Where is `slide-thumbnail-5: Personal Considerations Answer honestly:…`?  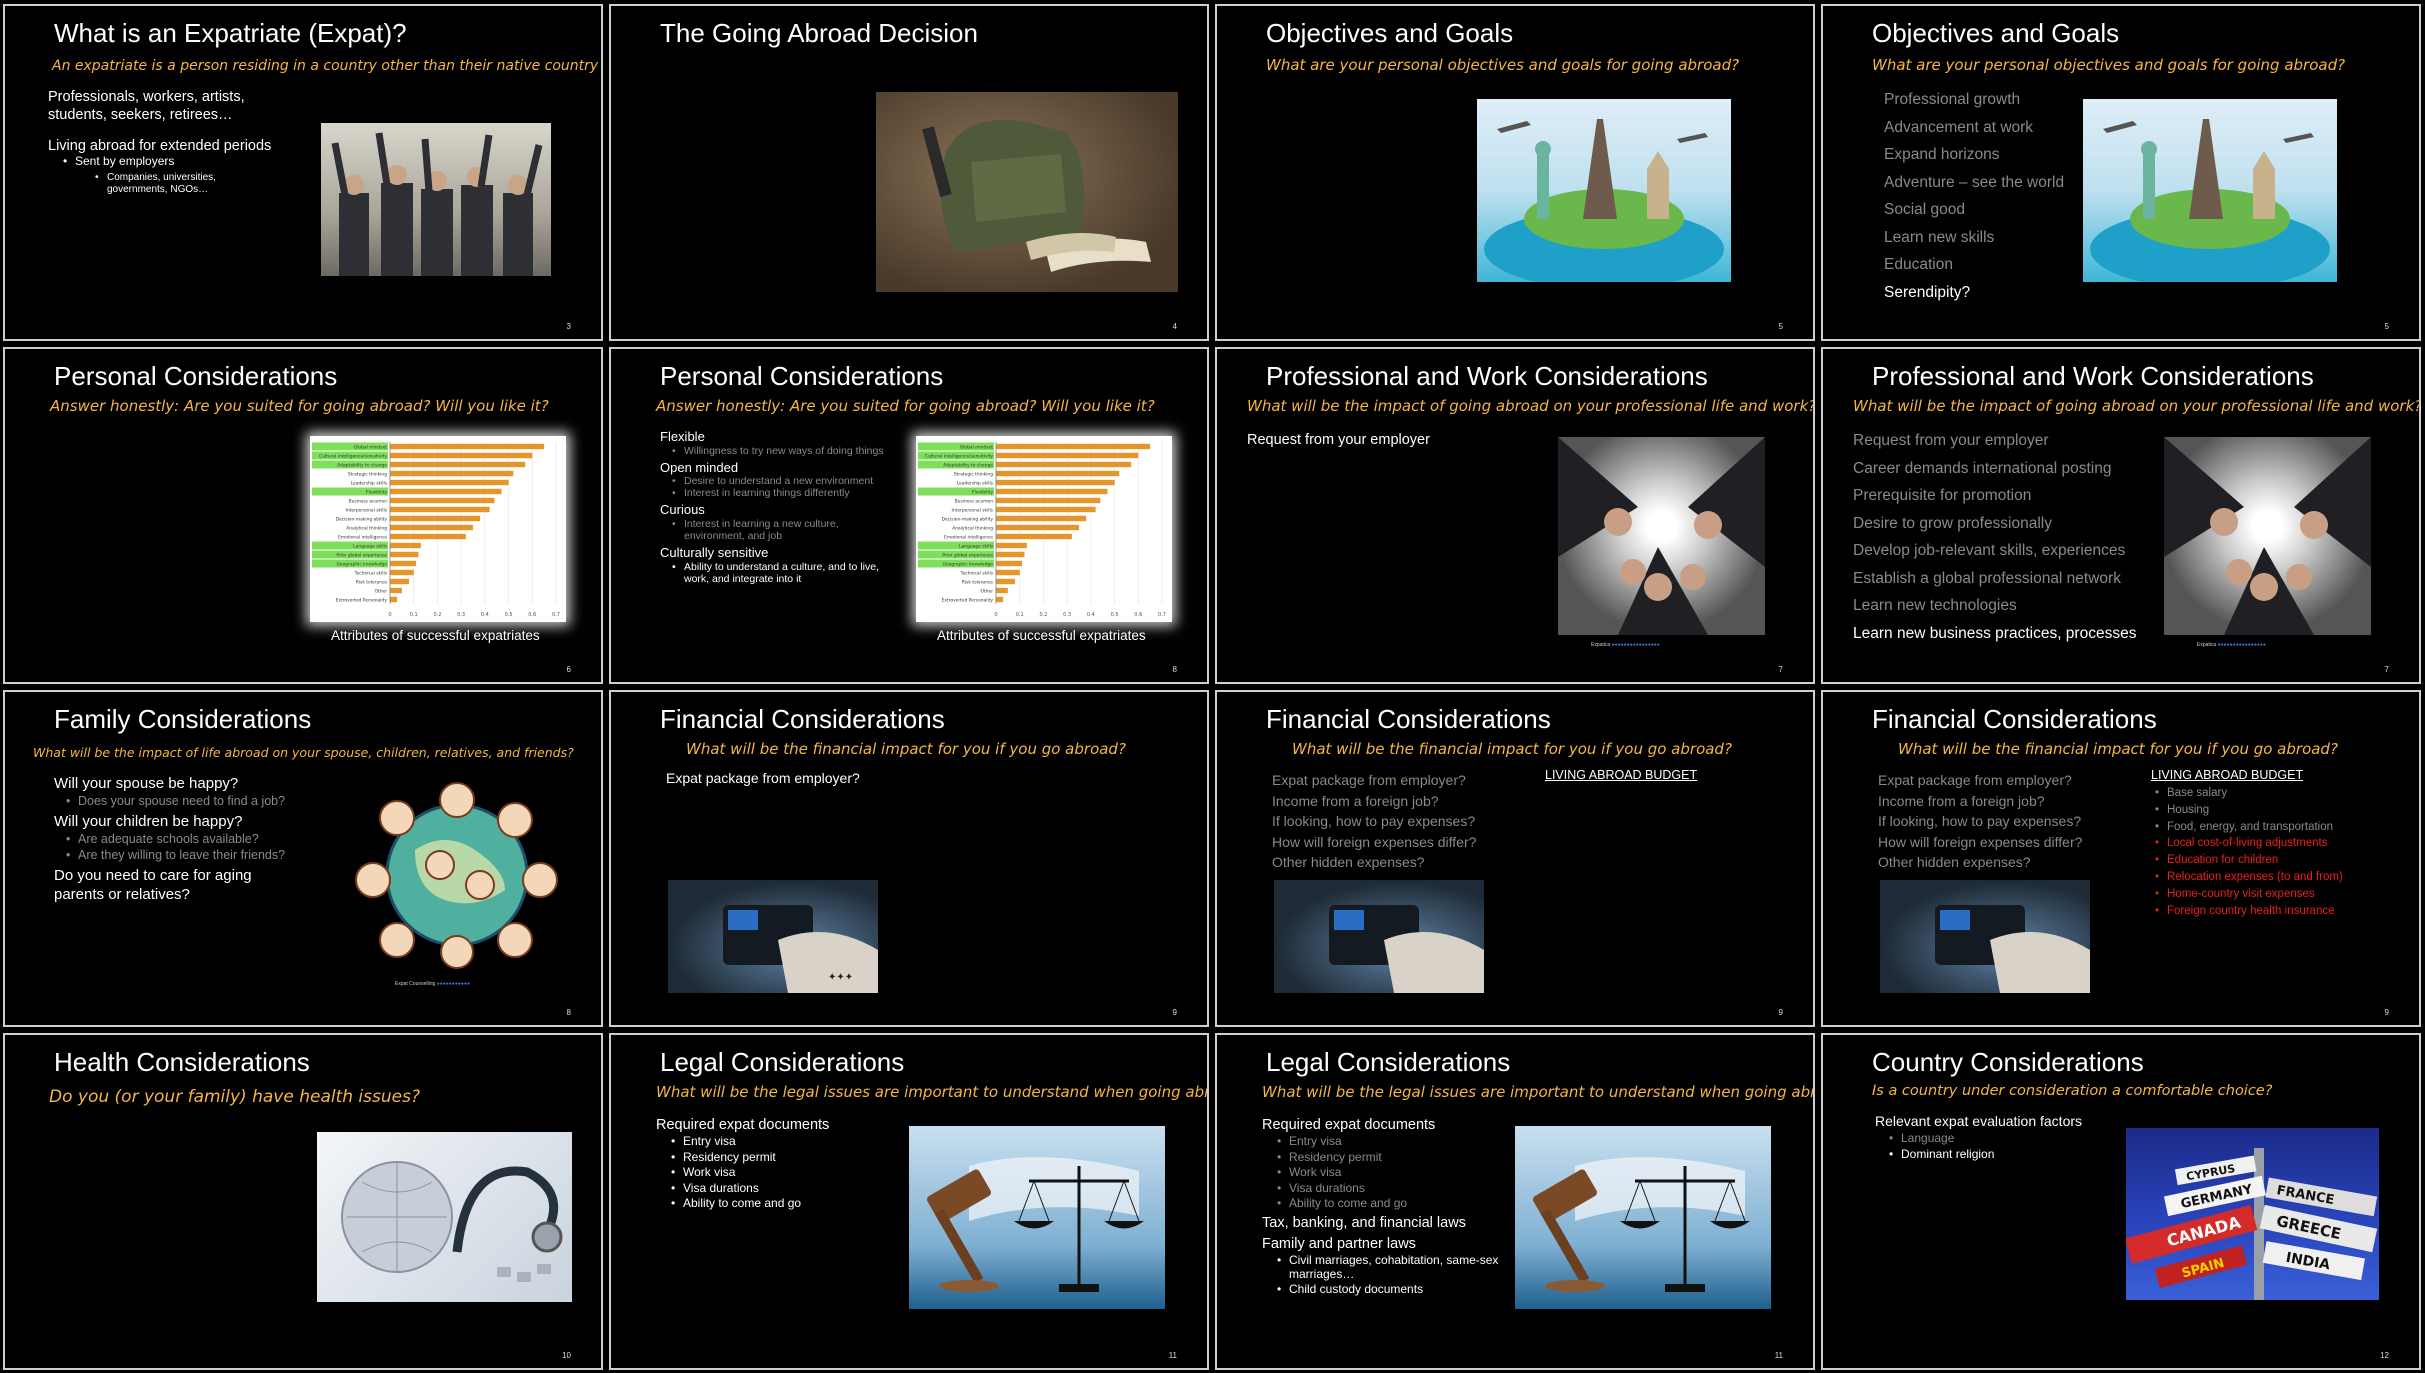
slide-thumbnail-5: Personal Considerations Answer honestly:… is located at coordinates (303, 515).